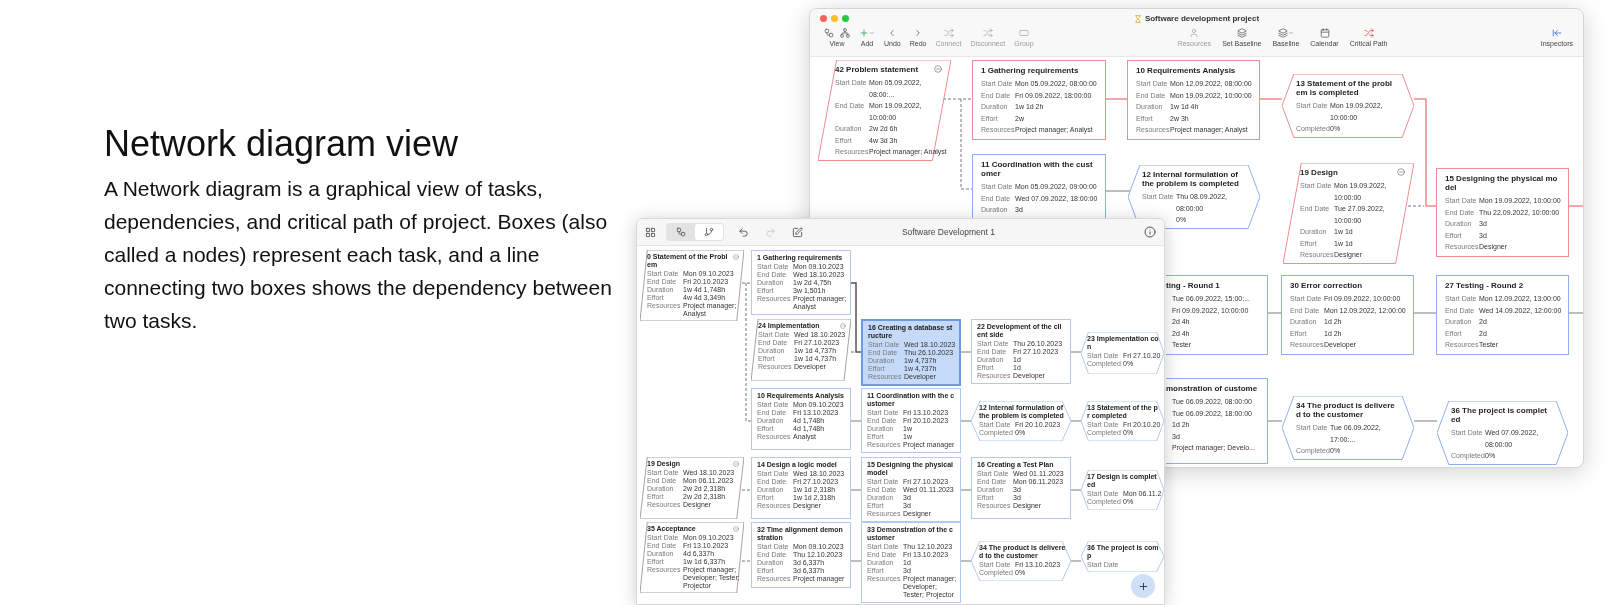 The image size is (1605, 605). Describe the element at coordinates (1212, 388) in the screenshot. I see `node-title: monstration of custome` at that location.